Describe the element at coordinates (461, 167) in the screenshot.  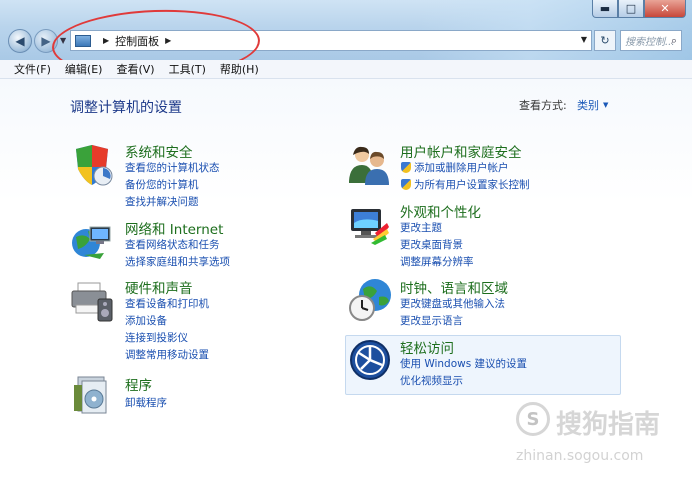
I see `link-add-remove-accounts: 添加或删除用户帐户` at that location.